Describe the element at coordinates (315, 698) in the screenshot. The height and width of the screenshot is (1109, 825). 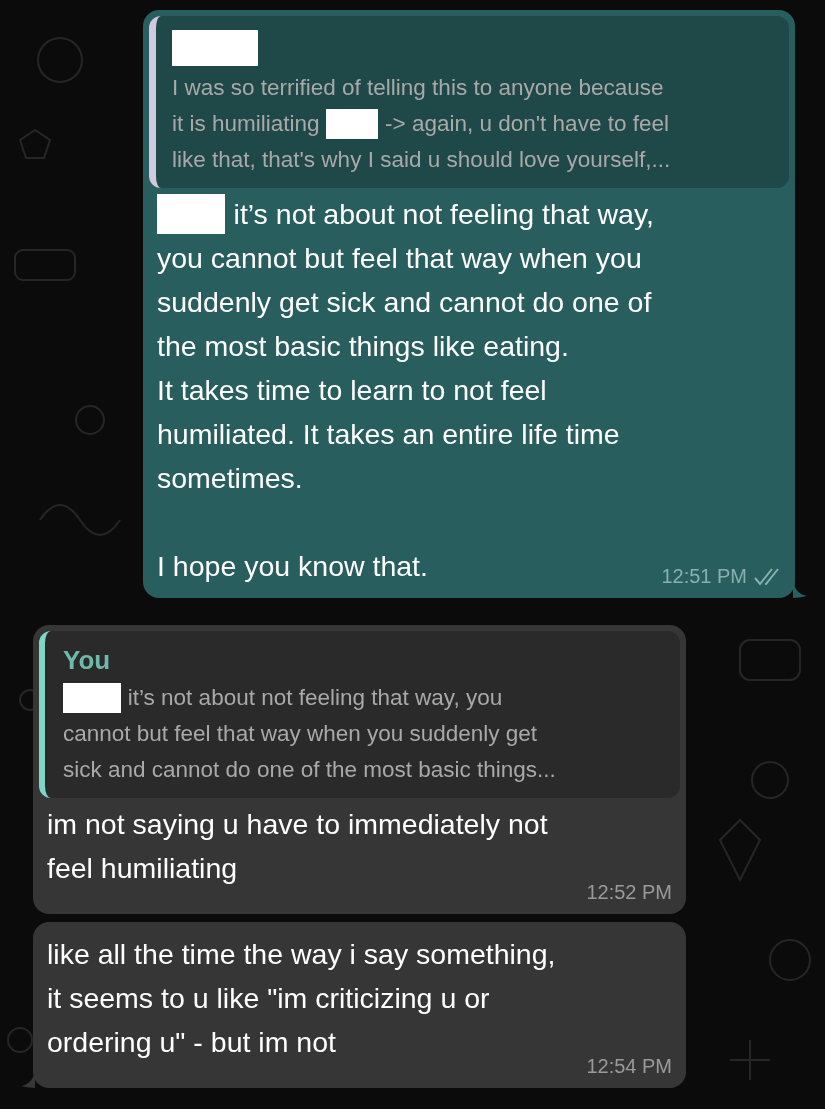
I see `quote-text: it’s not about not feeling that way, you` at that location.